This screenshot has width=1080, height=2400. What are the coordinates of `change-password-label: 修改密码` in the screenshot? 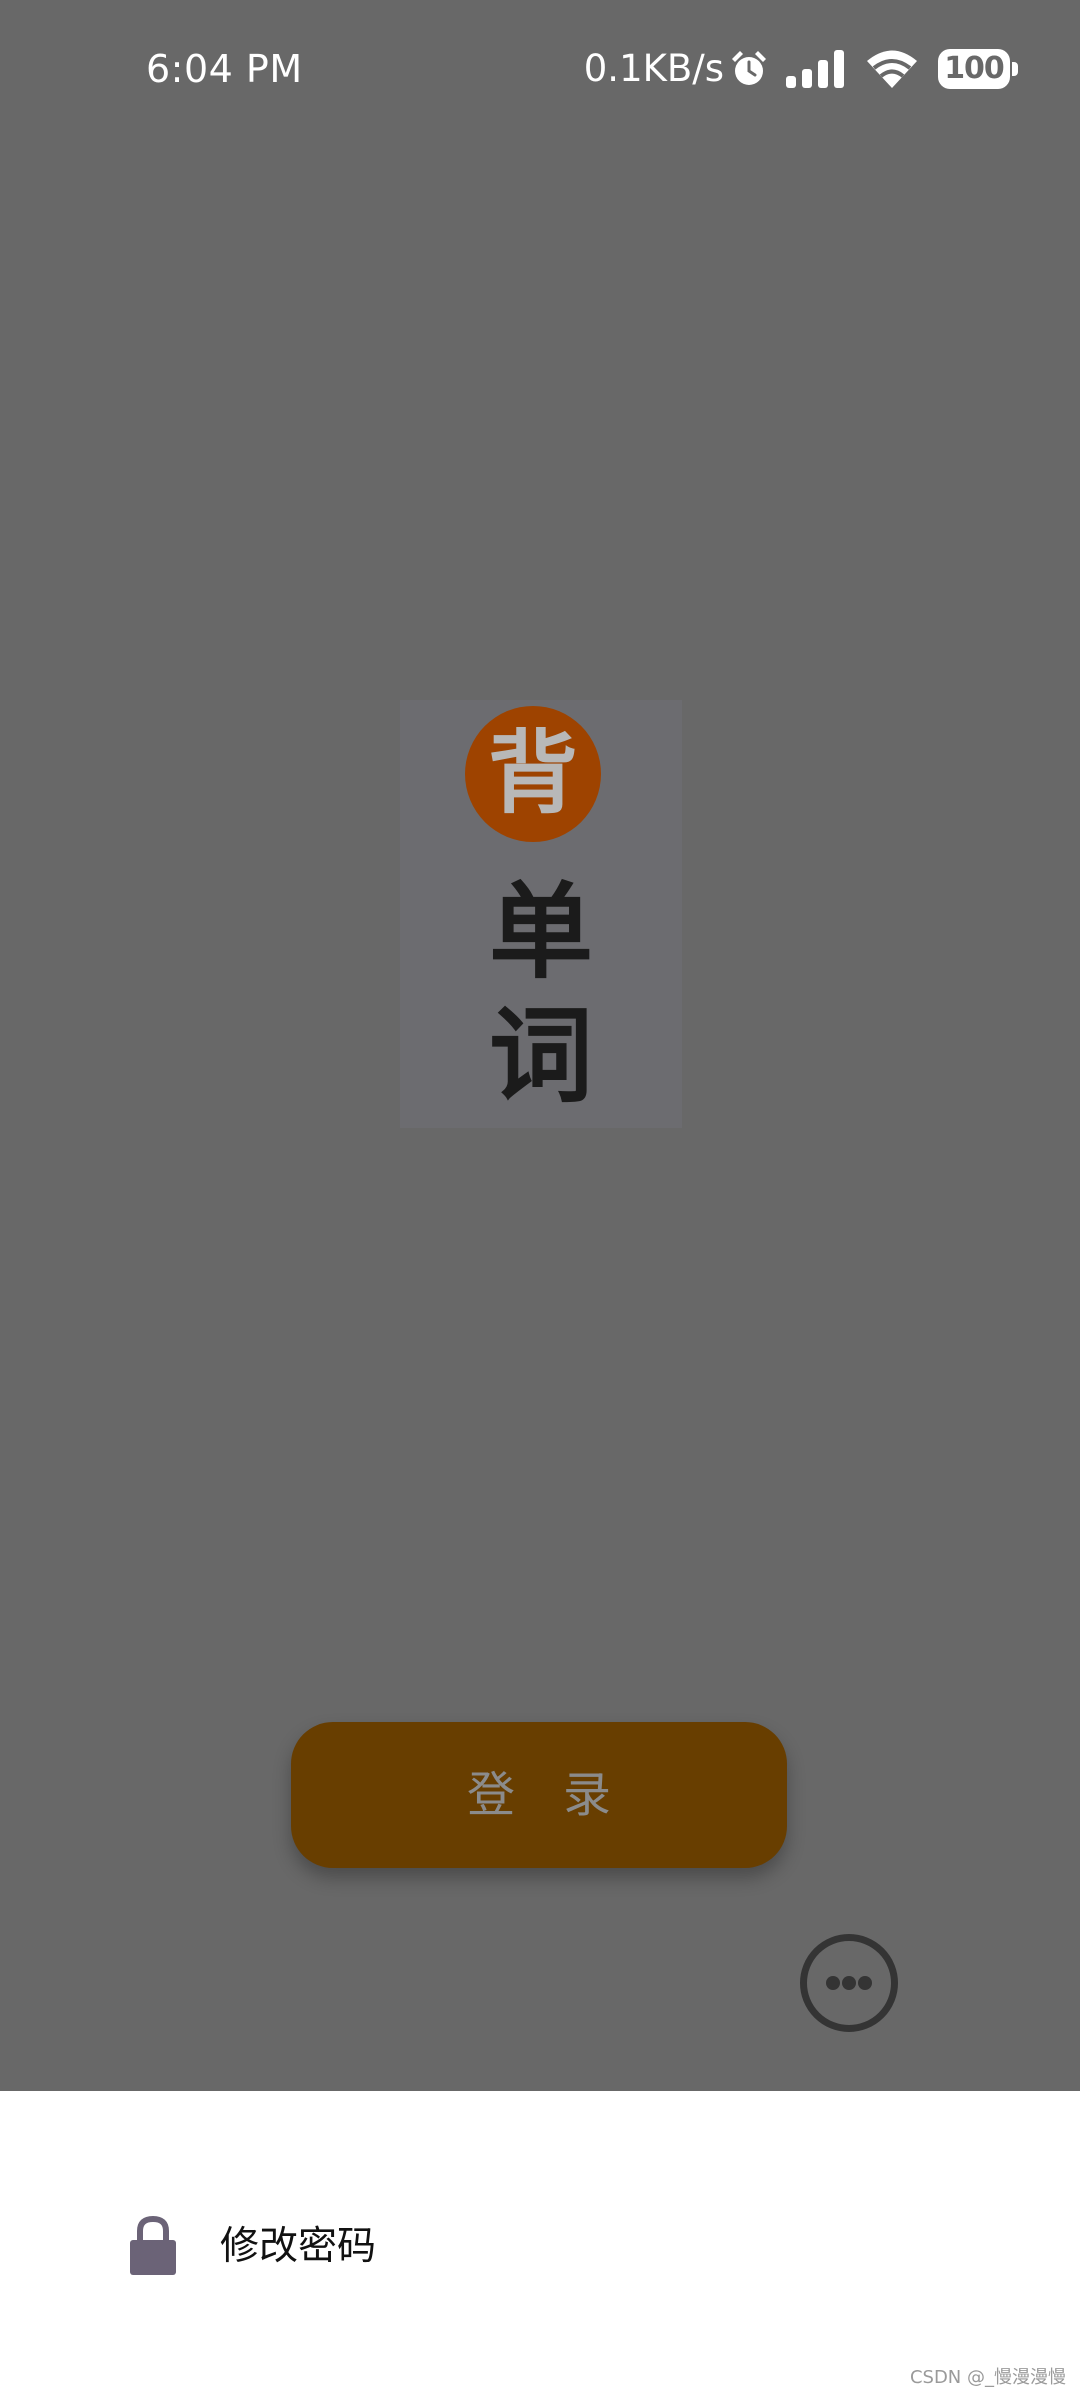 It's located at (298, 2246).